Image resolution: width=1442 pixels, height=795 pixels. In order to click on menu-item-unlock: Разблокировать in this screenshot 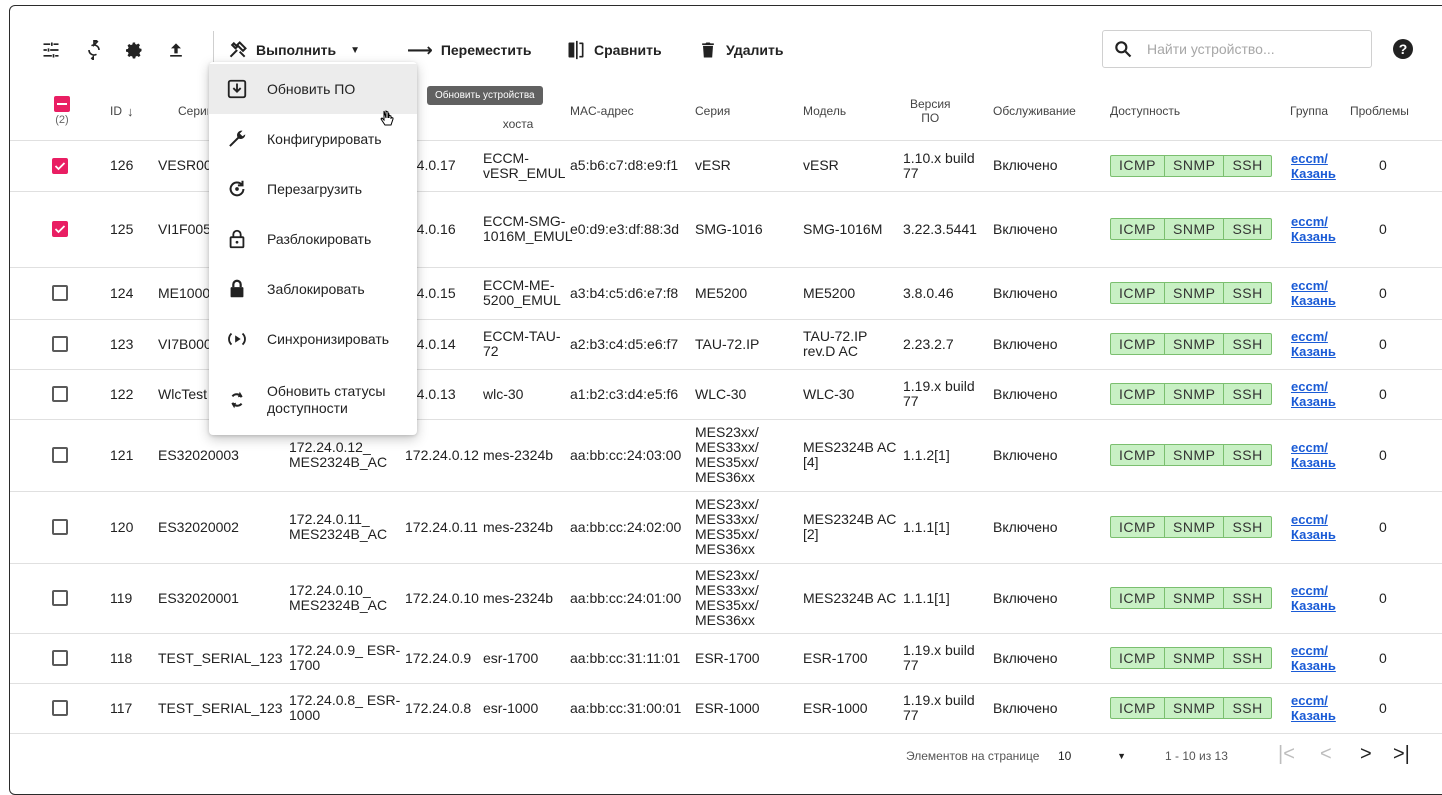, I will do `click(313, 239)`.